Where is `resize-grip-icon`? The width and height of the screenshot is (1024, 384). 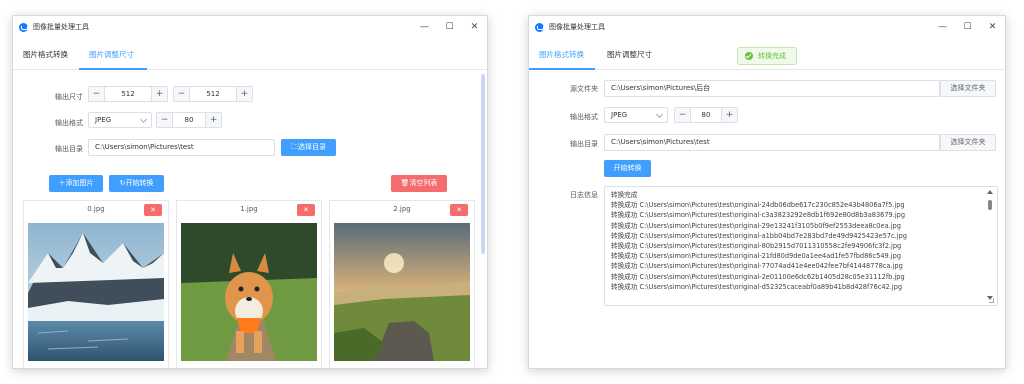
resize-grip-icon is located at coordinates (991, 300).